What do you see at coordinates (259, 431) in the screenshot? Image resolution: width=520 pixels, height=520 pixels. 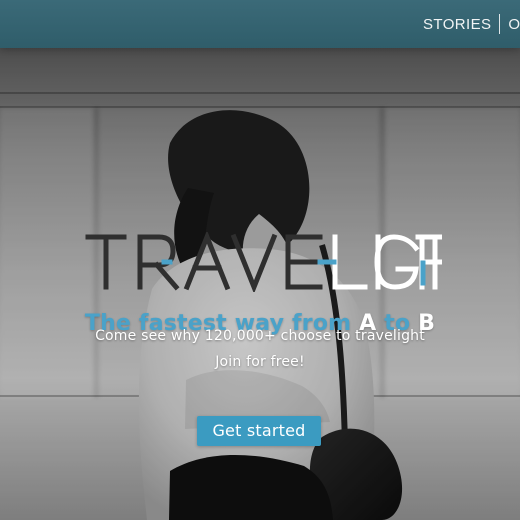 I see `get-started-button: Get started` at bounding box center [259, 431].